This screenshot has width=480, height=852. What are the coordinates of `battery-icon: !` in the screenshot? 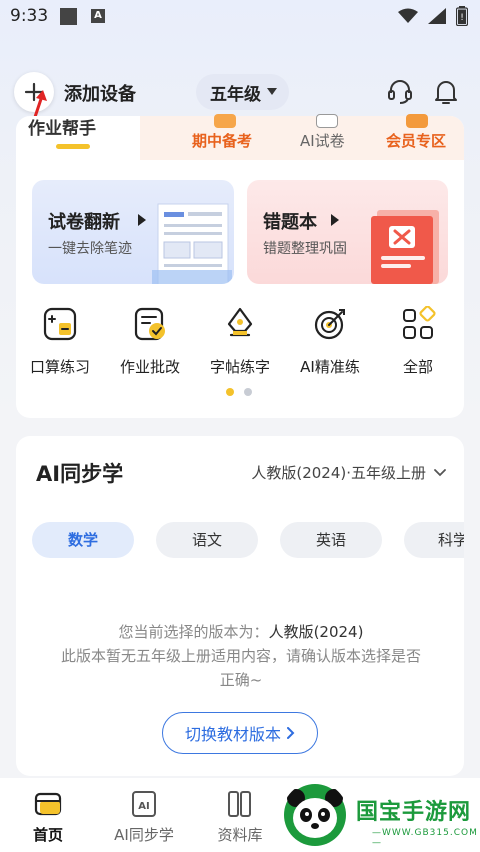 It's located at (462, 16).